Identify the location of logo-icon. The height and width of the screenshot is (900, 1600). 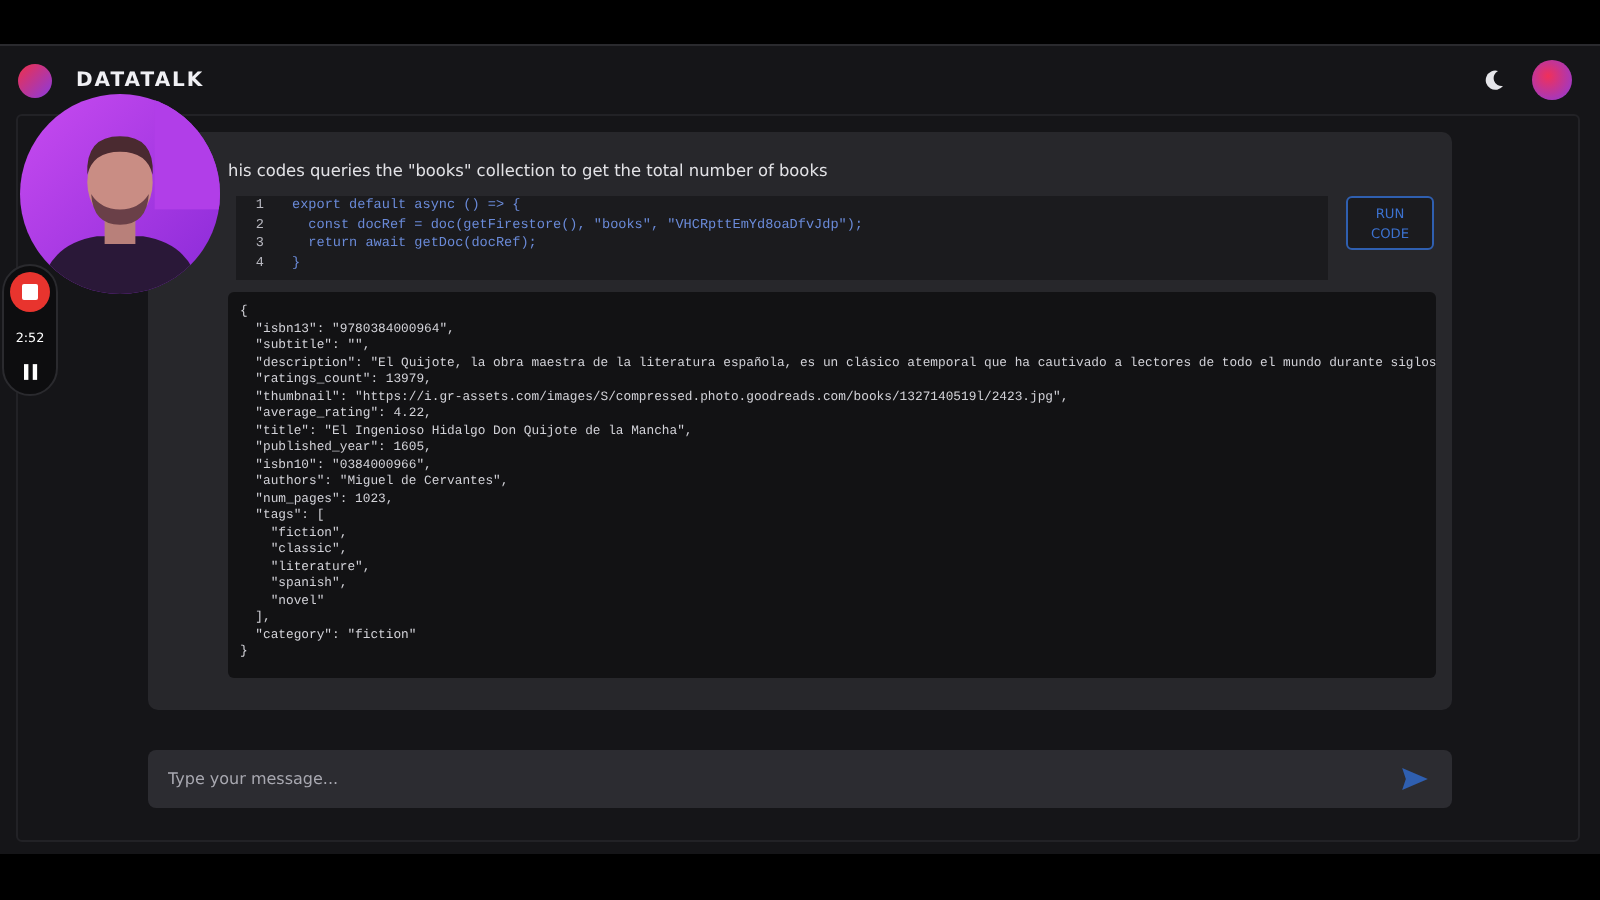
(35, 80).